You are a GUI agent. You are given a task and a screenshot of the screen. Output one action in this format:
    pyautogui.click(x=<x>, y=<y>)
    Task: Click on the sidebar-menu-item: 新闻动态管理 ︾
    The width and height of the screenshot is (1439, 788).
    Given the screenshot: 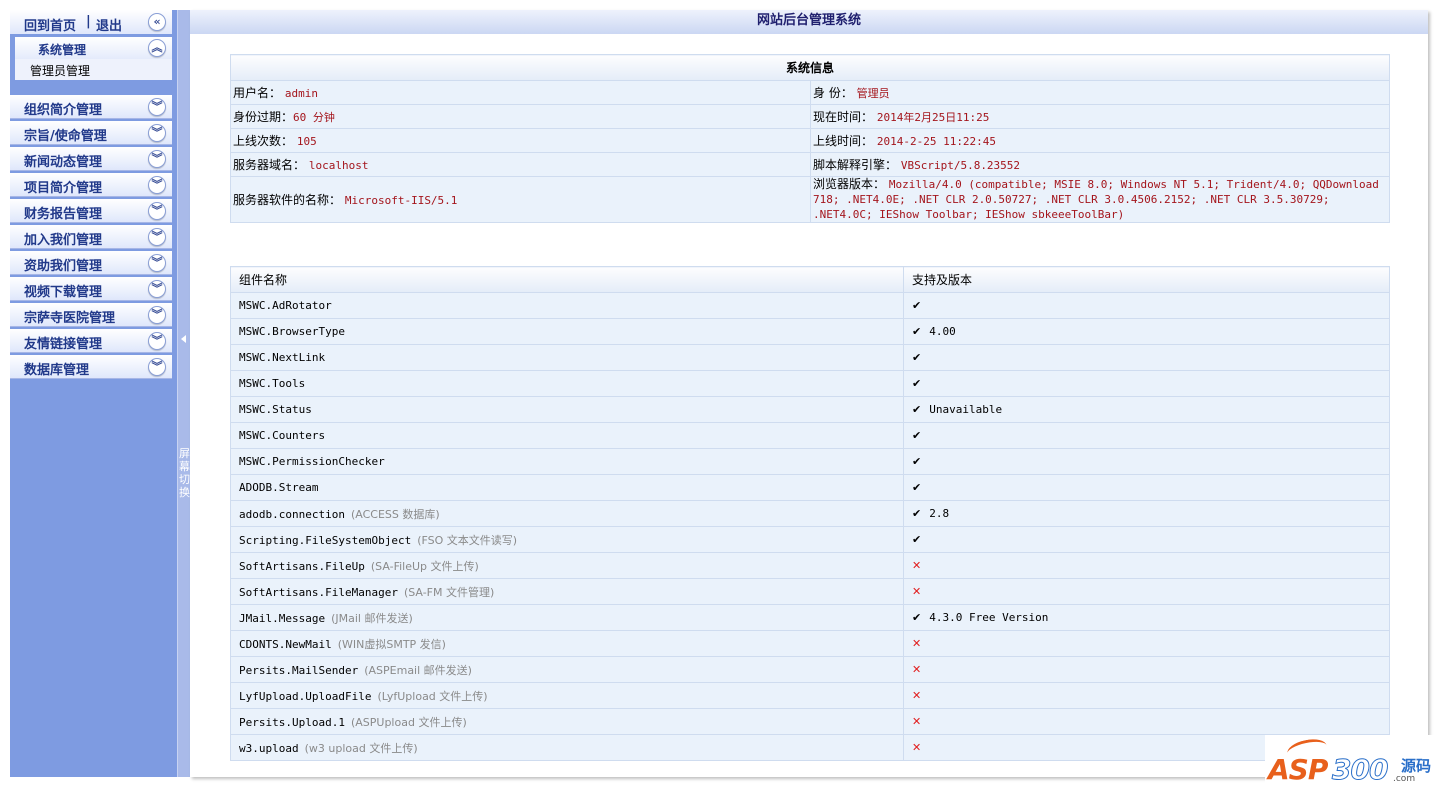 What is the action you would take?
    pyautogui.click(x=91, y=159)
    